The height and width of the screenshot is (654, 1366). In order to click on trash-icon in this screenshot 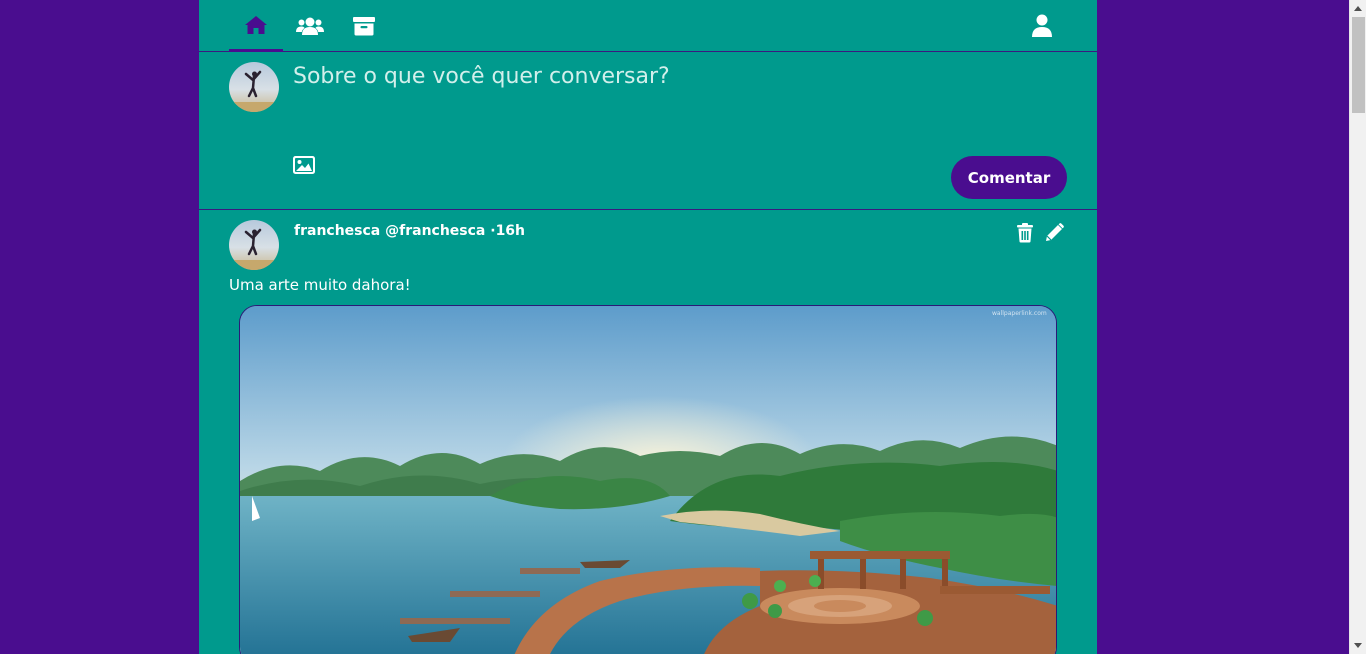, I will do `click(1025, 233)`.